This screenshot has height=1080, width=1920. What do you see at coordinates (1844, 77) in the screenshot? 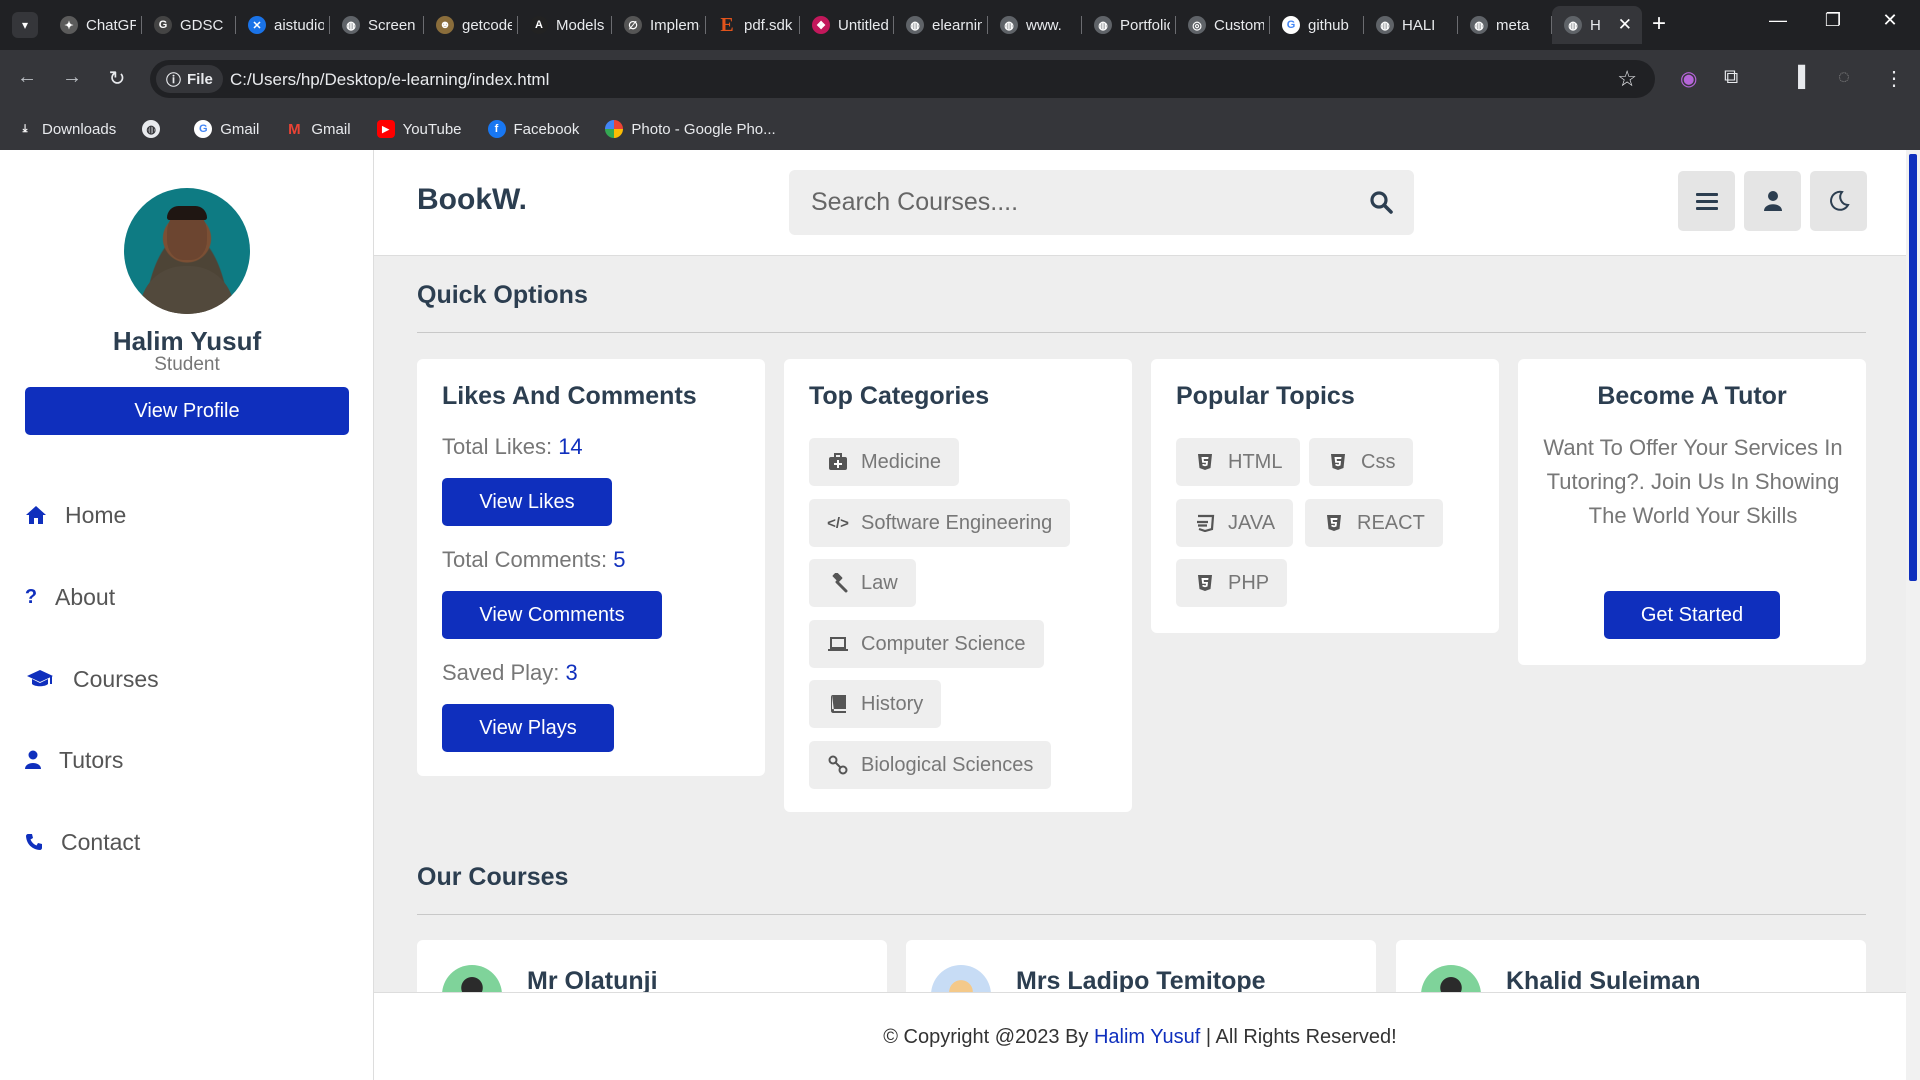
I see `profile-avatar-icon: ◌` at bounding box center [1844, 77].